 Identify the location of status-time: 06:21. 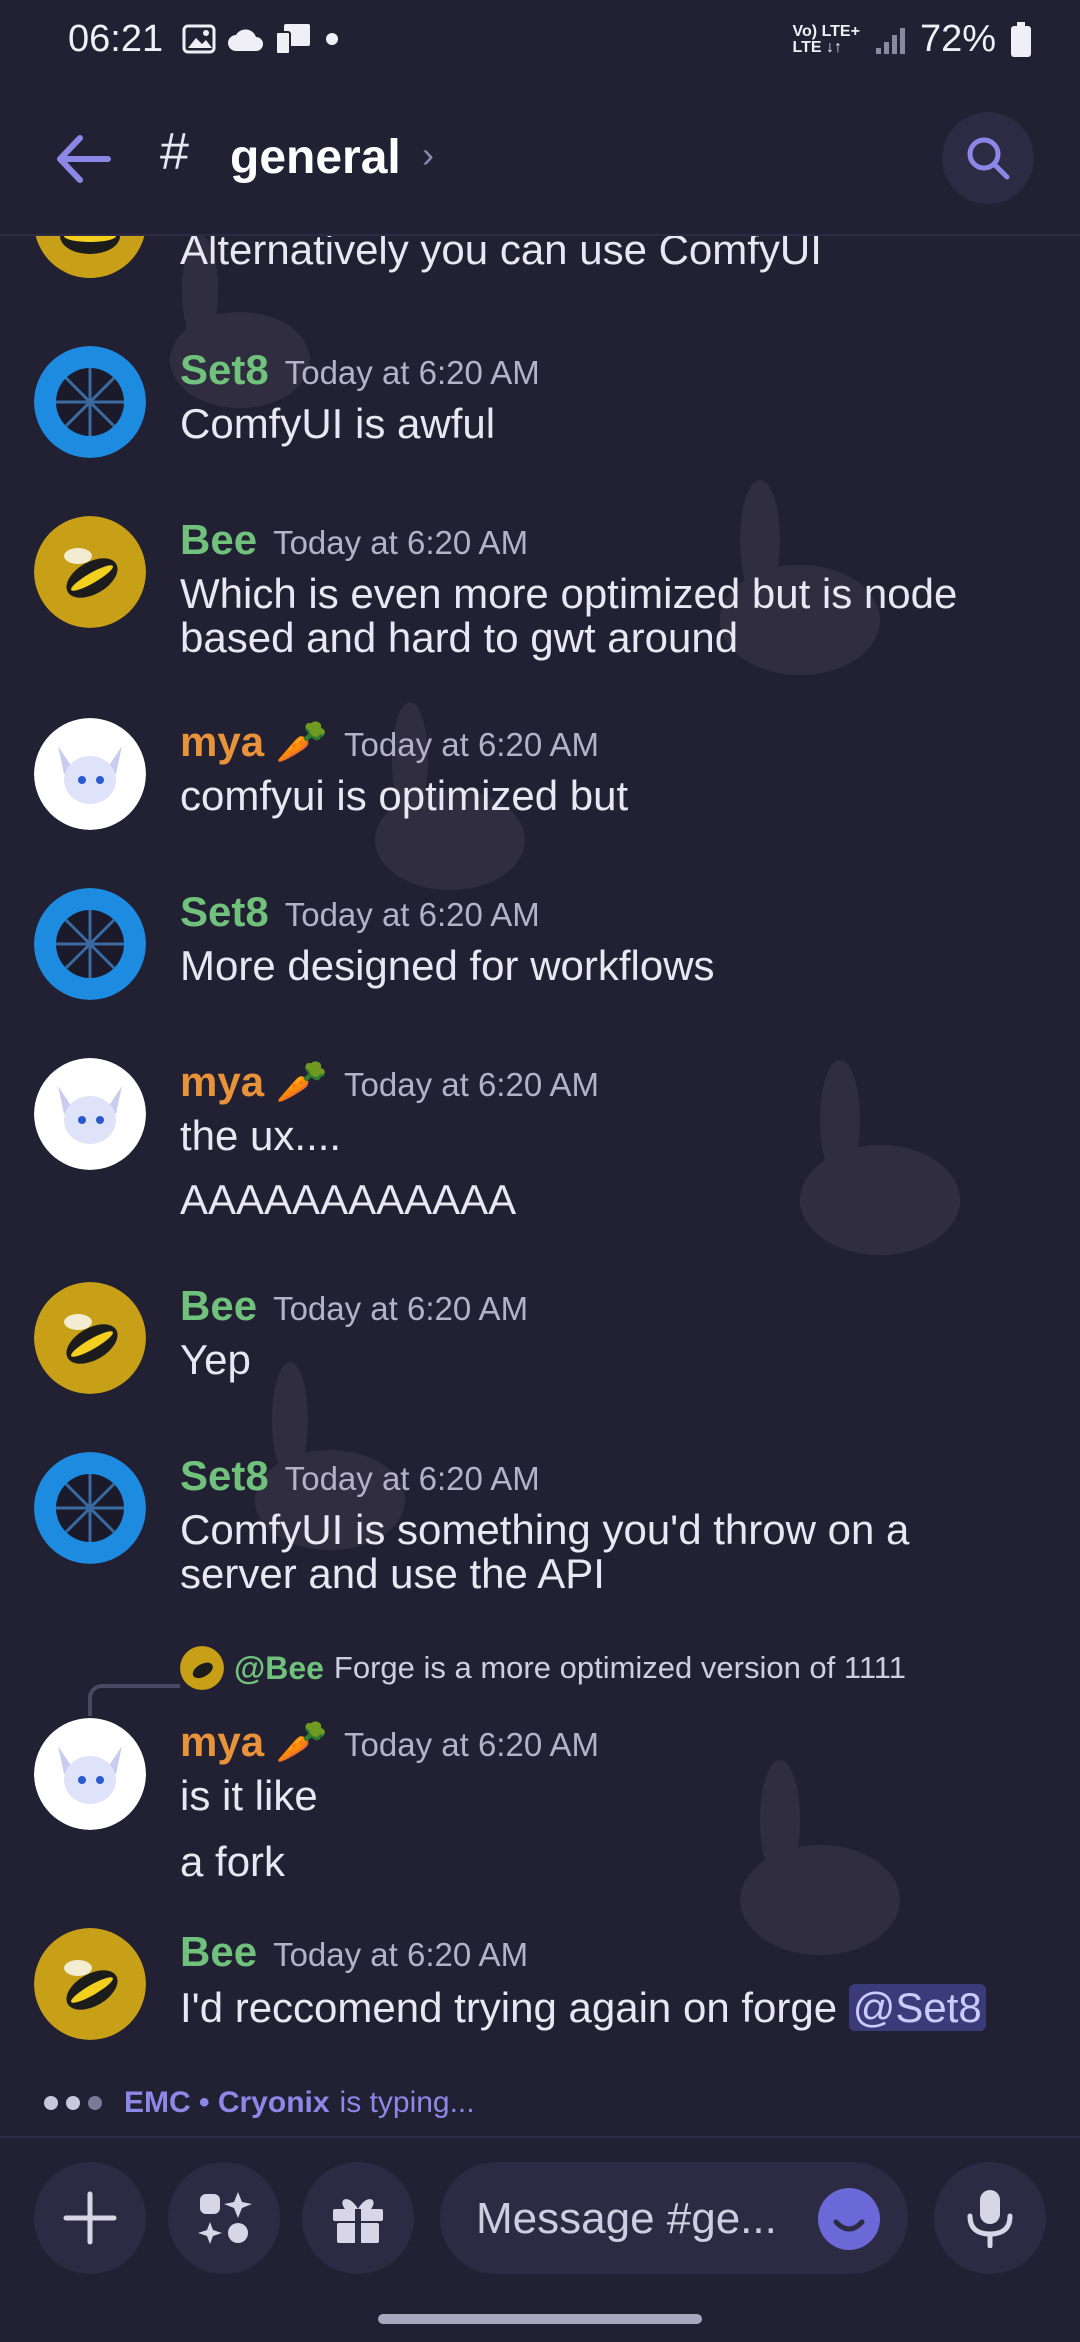
(116, 39).